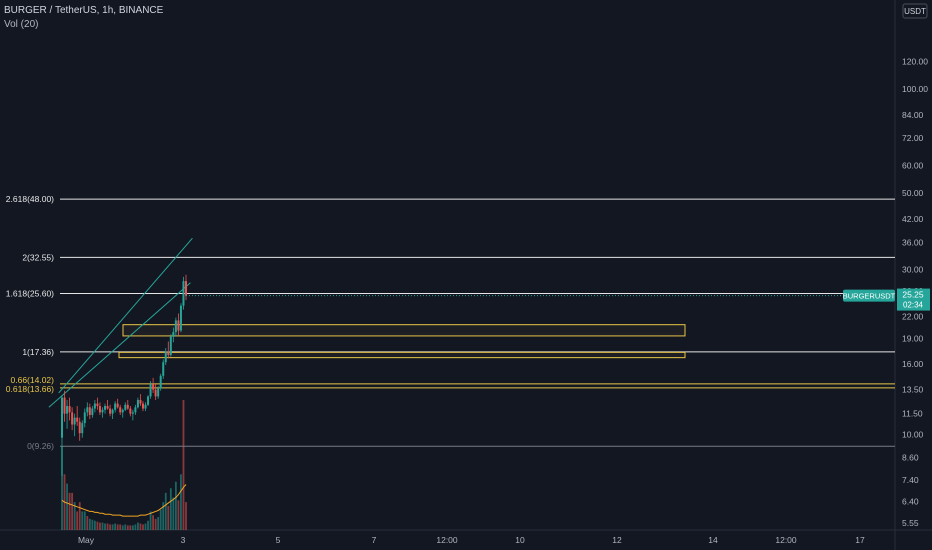  What do you see at coordinates (913, 138) in the screenshot?
I see `price-tick-label: 72.00` at bounding box center [913, 138].